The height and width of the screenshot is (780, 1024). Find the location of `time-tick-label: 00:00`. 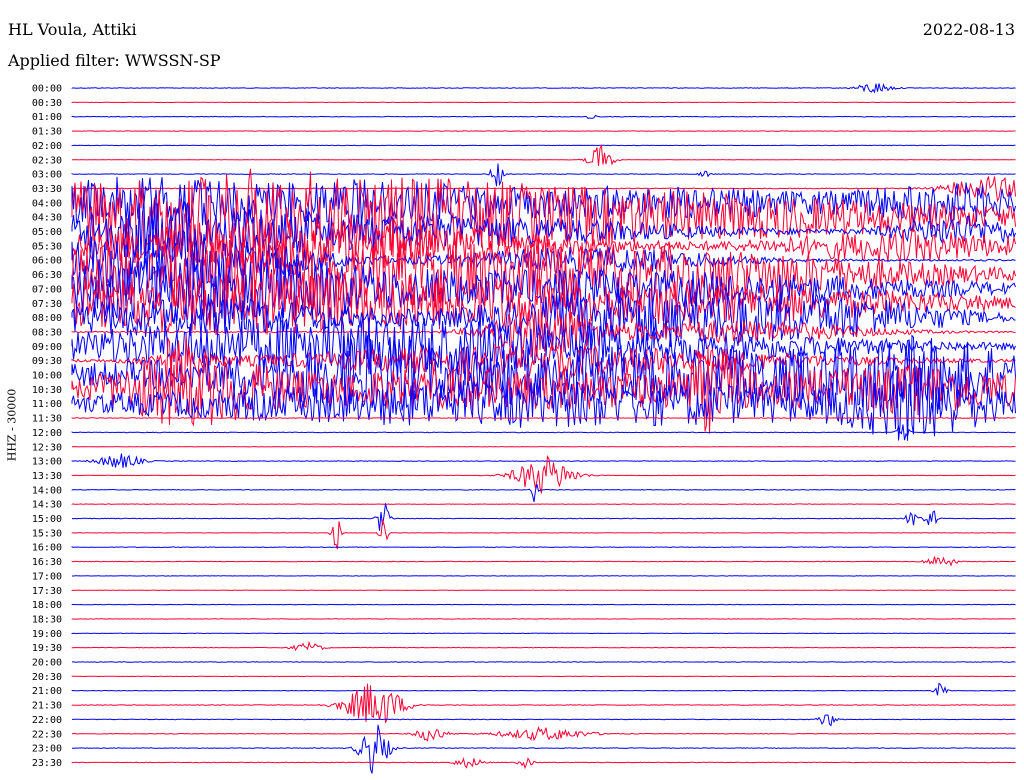

time-tick-label: 00:00 is located at coordinates (47, 89).